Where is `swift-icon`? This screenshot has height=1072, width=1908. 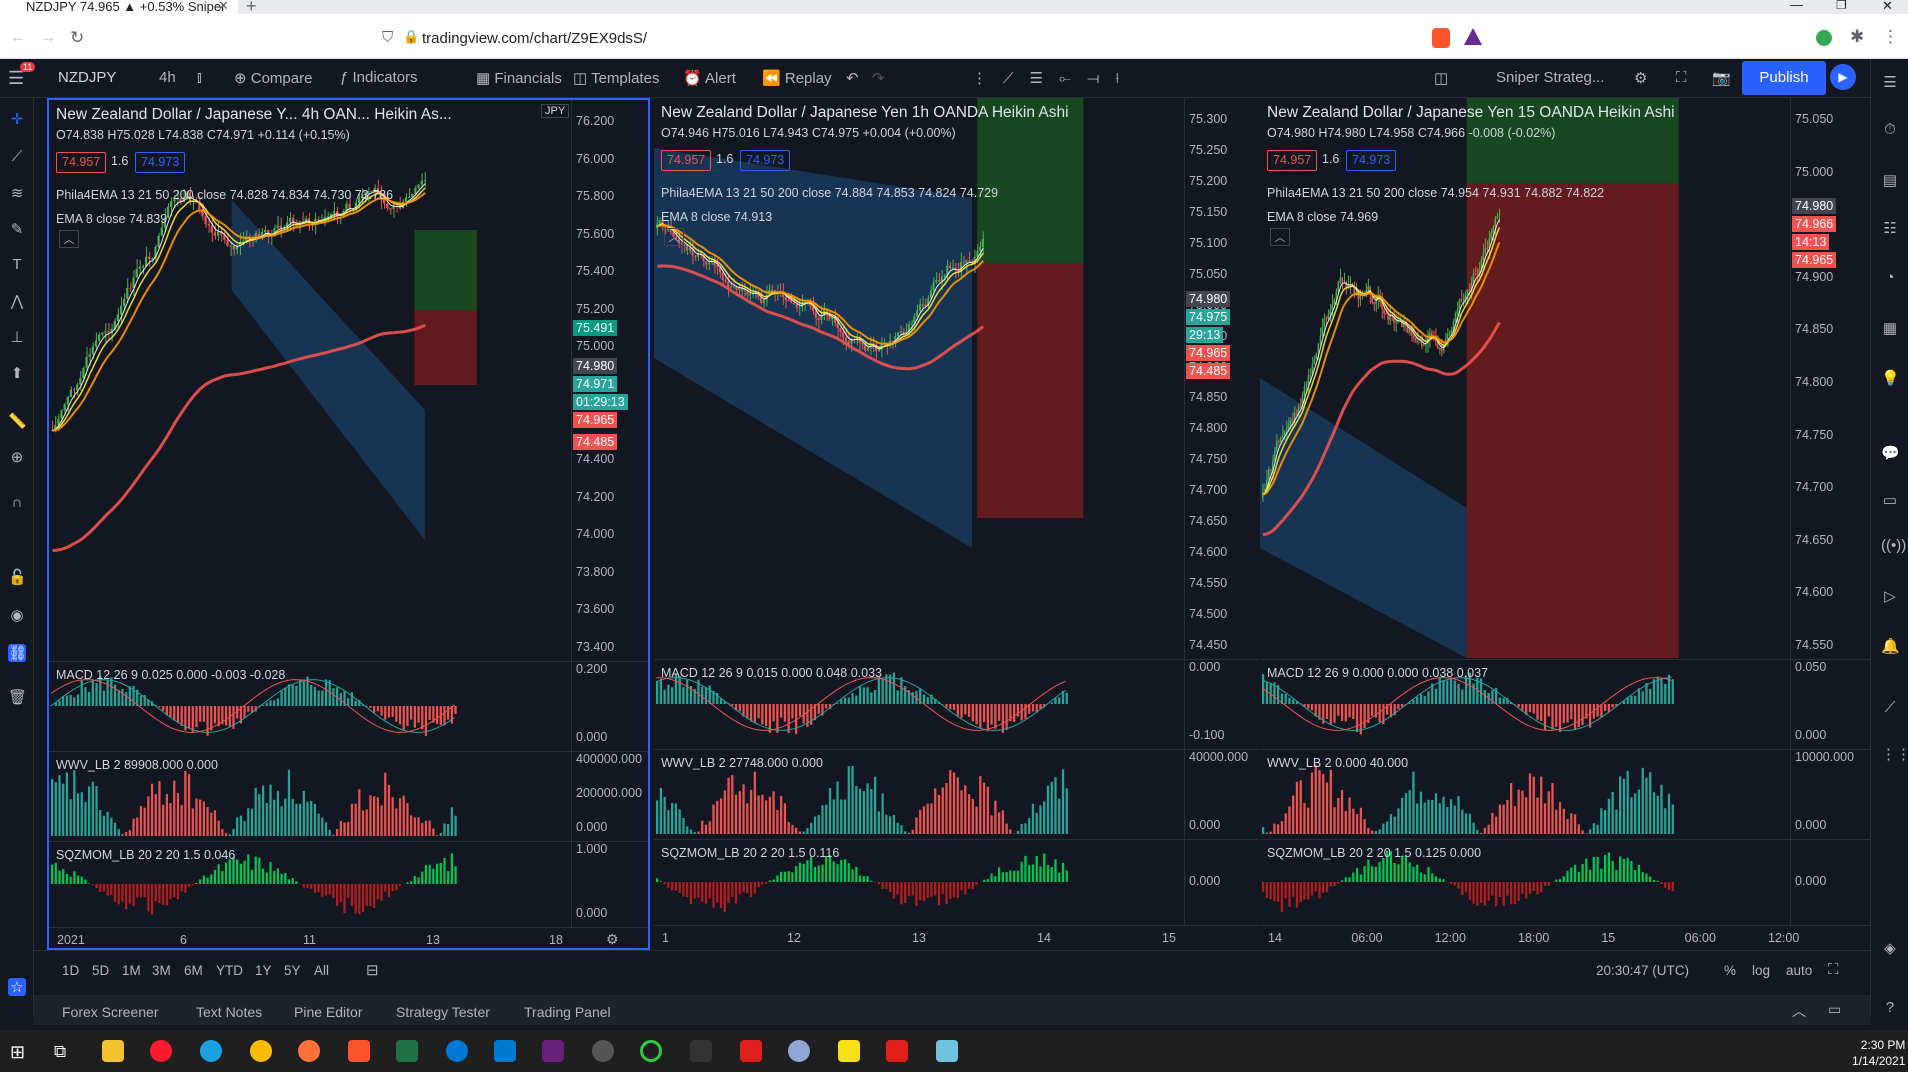
swift-icon is located at coordinates (457, 1051).